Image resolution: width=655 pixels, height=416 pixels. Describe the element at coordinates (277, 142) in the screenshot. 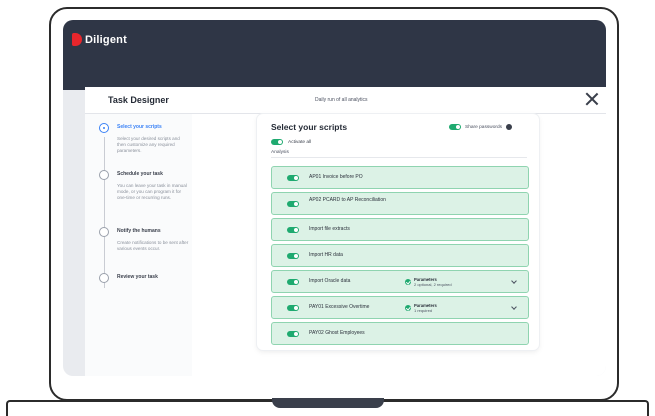

I see `activate-all-toggle` at that location.